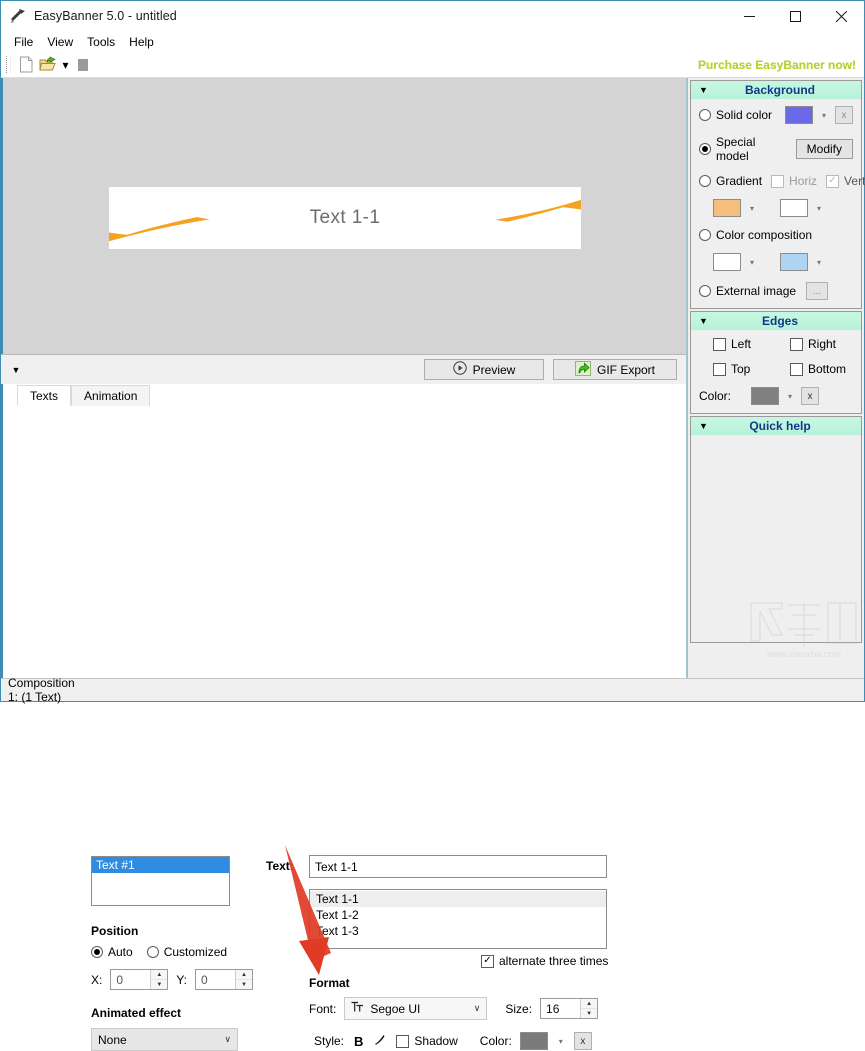 Image resolution: width=865 pixels, height=1051 pixels. I want to click on gradient-color-2-swatch, so click(794, 208).